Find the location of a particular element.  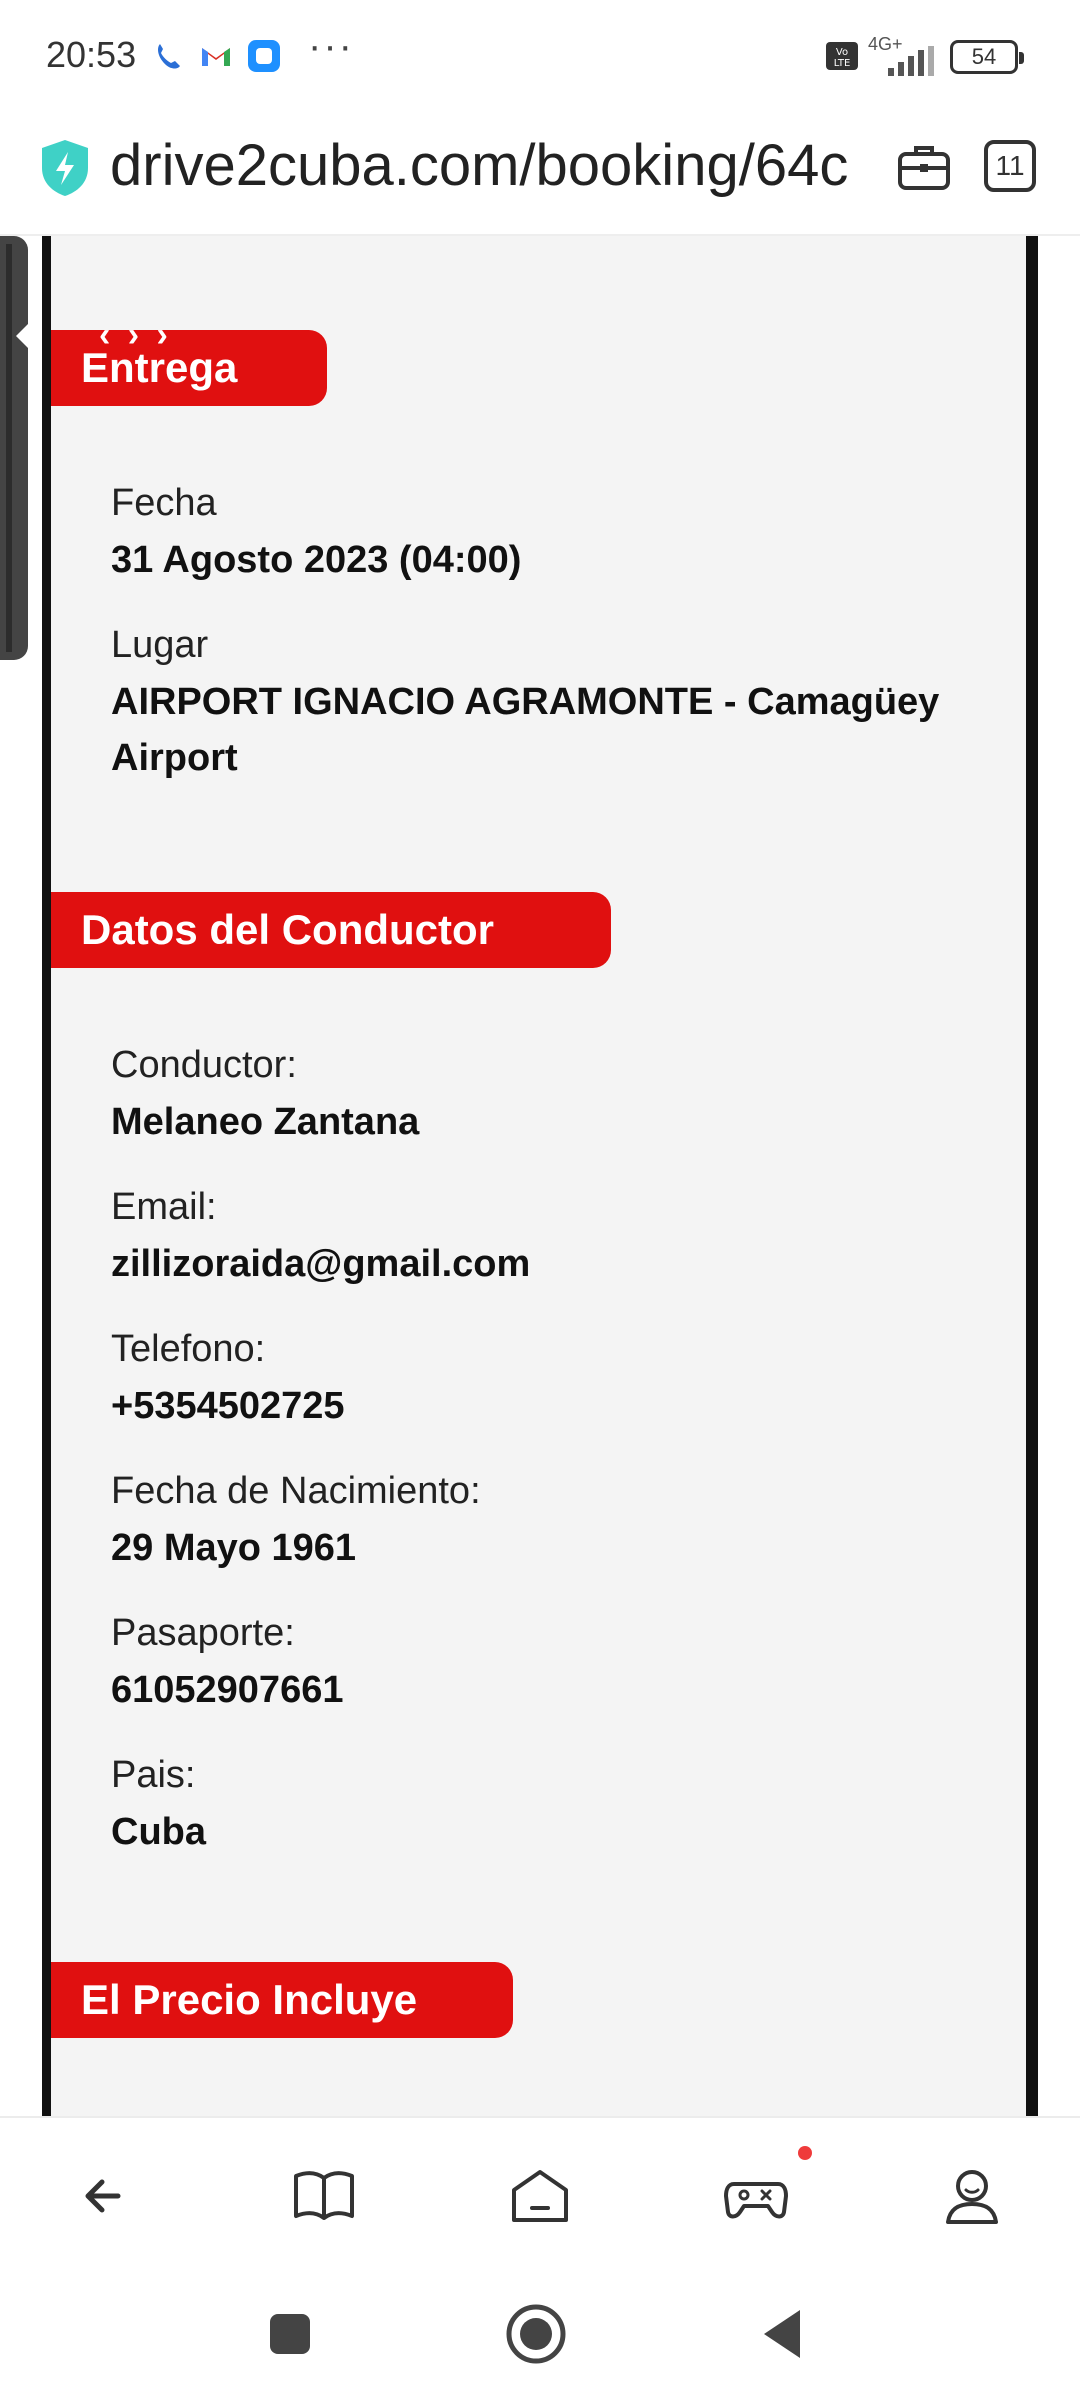

home-circle-icon is located at coordinates (536, 2334).